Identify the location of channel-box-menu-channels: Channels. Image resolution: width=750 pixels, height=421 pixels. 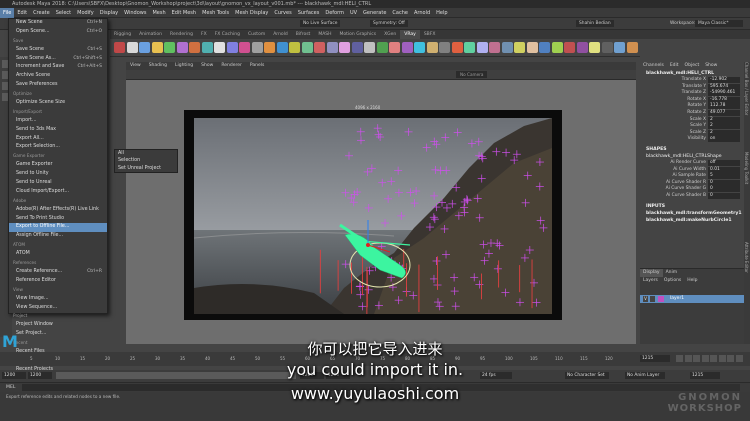
(653, 66).